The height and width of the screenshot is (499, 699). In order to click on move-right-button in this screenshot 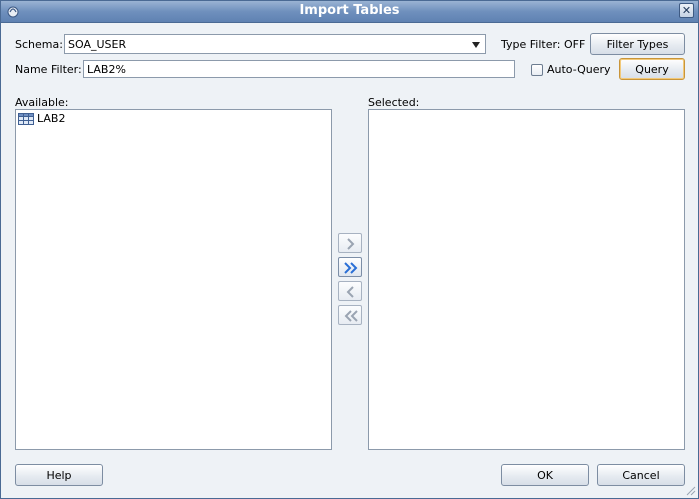, I will do `click(350, 243)`.